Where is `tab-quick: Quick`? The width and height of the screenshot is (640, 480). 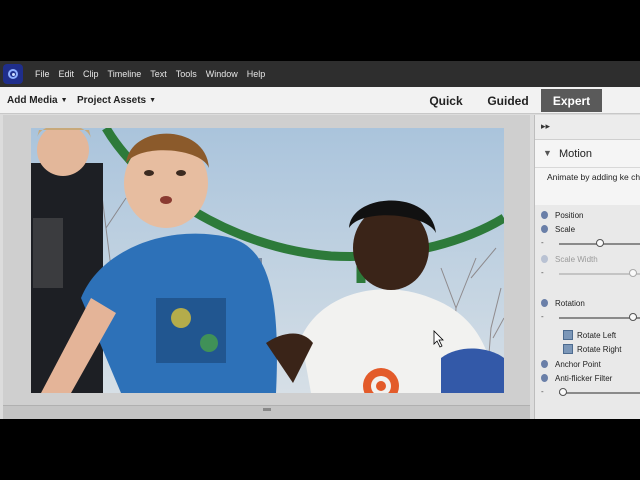
tab-quick: Quick is located at coordinates (446, 100).